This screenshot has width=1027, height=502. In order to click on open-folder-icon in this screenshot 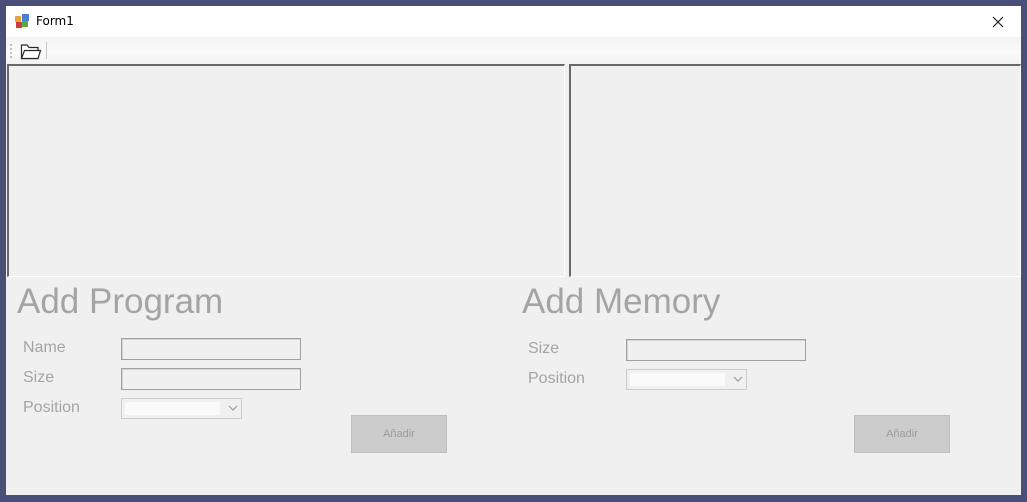, I will do `click(30, 52)`.